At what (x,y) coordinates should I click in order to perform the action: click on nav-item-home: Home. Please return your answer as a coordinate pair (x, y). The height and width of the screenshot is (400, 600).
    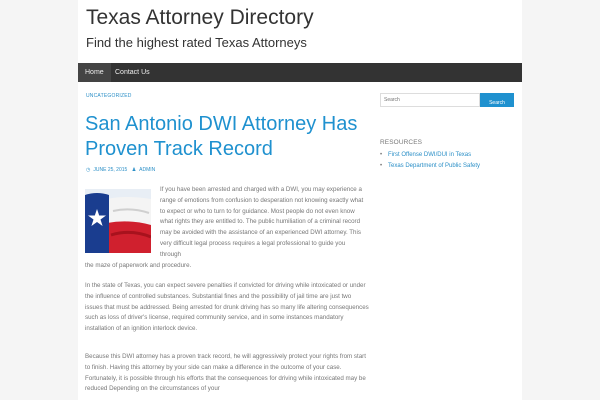
    Looking at the image, I should click on (94, 72).